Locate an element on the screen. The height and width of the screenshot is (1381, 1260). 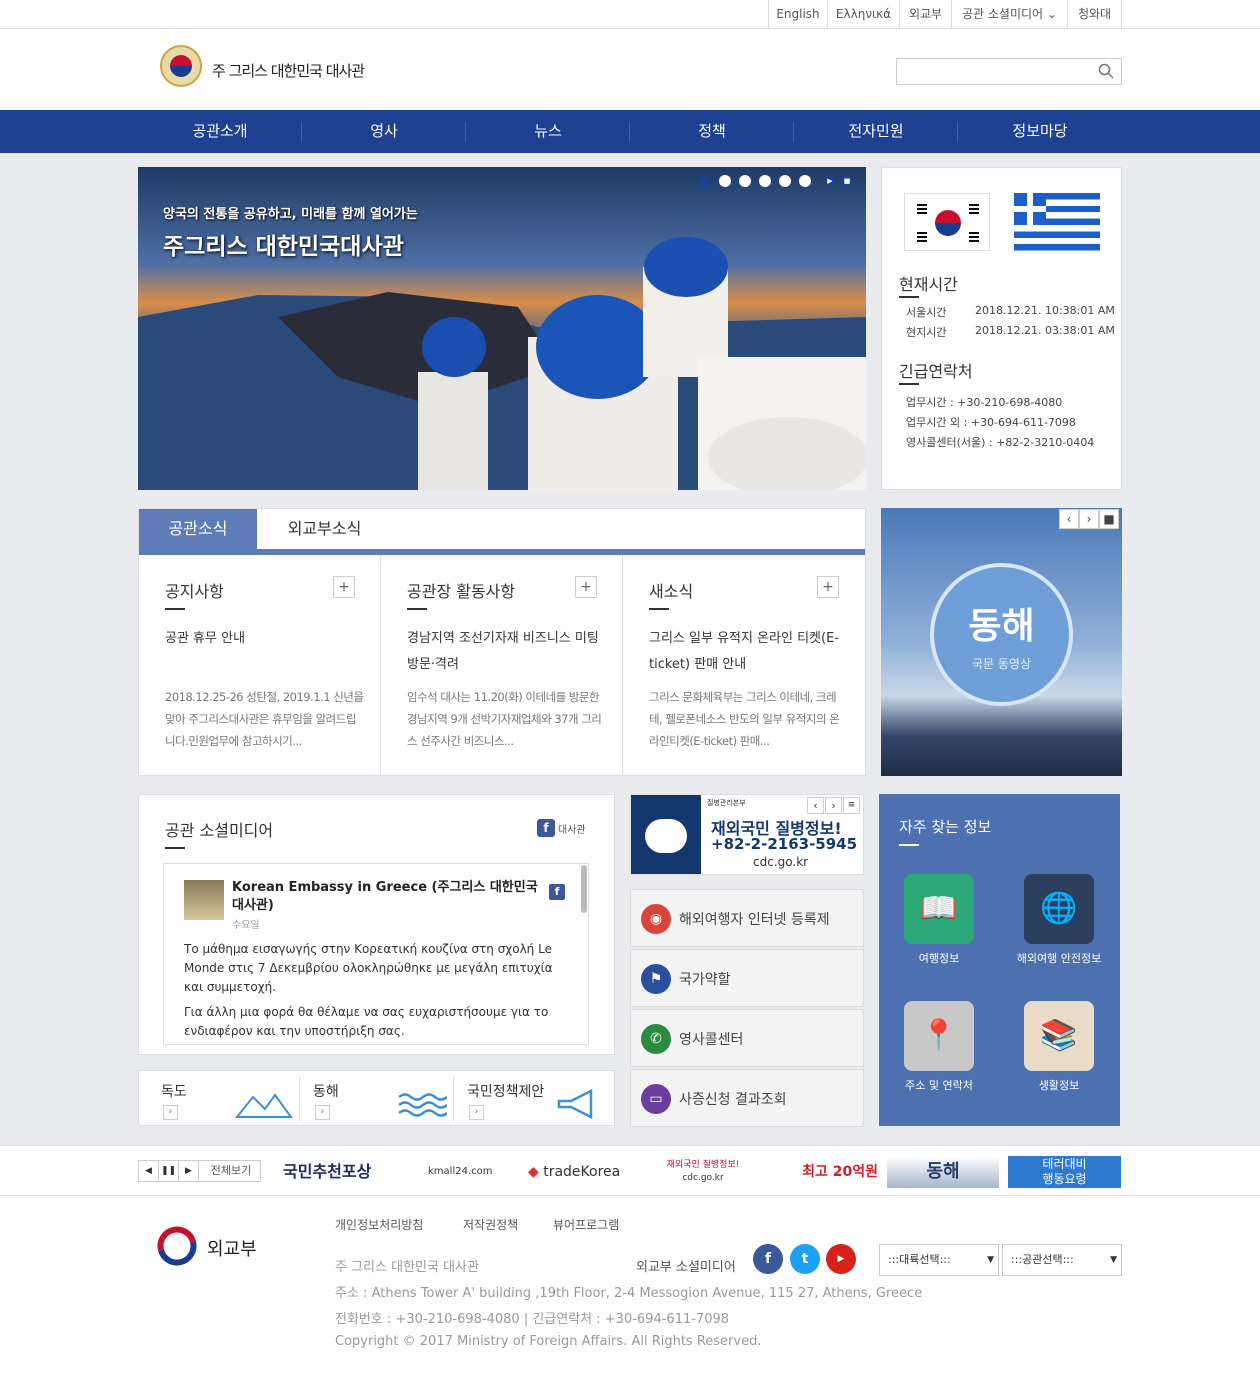
link-mofa: 외교부 is located at coordinates (925, 14).